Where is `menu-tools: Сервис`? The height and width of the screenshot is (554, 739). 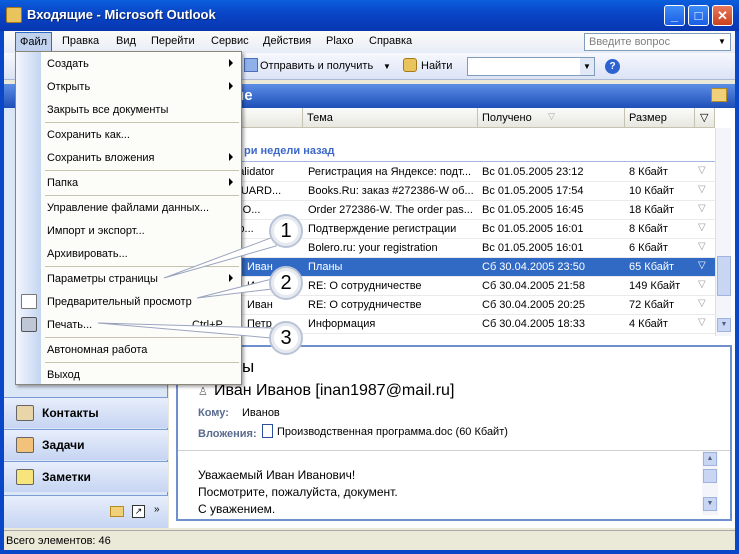
menu-tools: Сервис is located at coordinates (230, 41).